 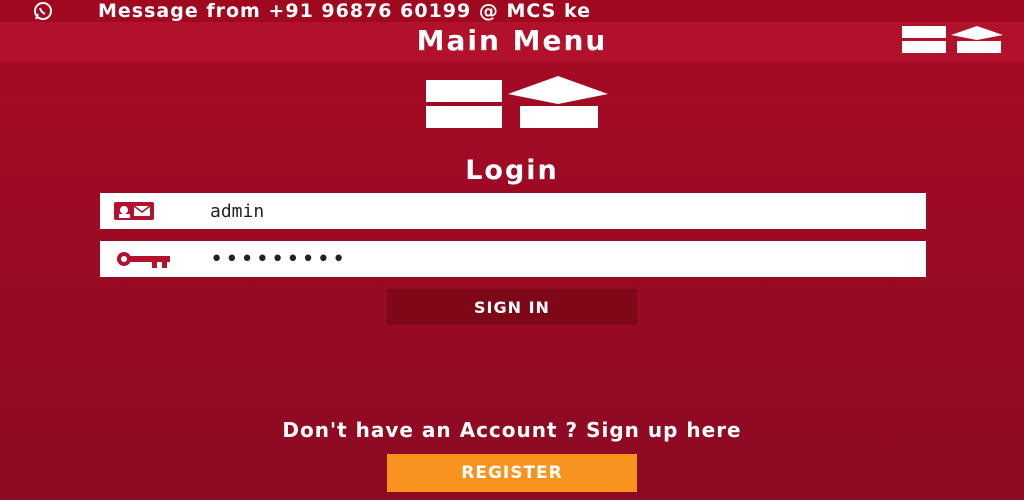 I want to click on signup-prompt: Don't have an Account ? Sign up here, so click(x=512, y=430).